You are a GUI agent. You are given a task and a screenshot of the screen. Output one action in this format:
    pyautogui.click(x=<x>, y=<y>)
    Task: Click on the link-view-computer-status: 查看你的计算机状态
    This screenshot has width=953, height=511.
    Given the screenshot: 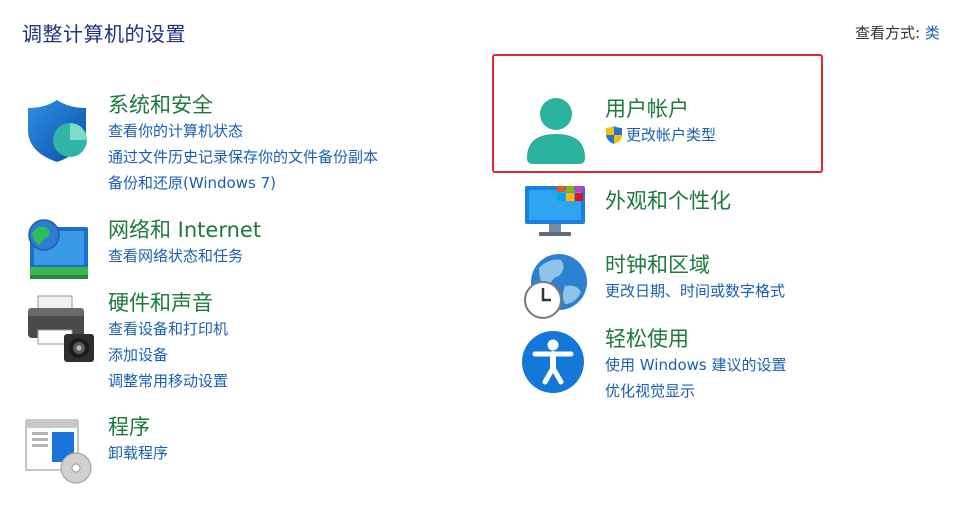 What is the action you would take?
    pyautogui.click(x=243, y=131)
    